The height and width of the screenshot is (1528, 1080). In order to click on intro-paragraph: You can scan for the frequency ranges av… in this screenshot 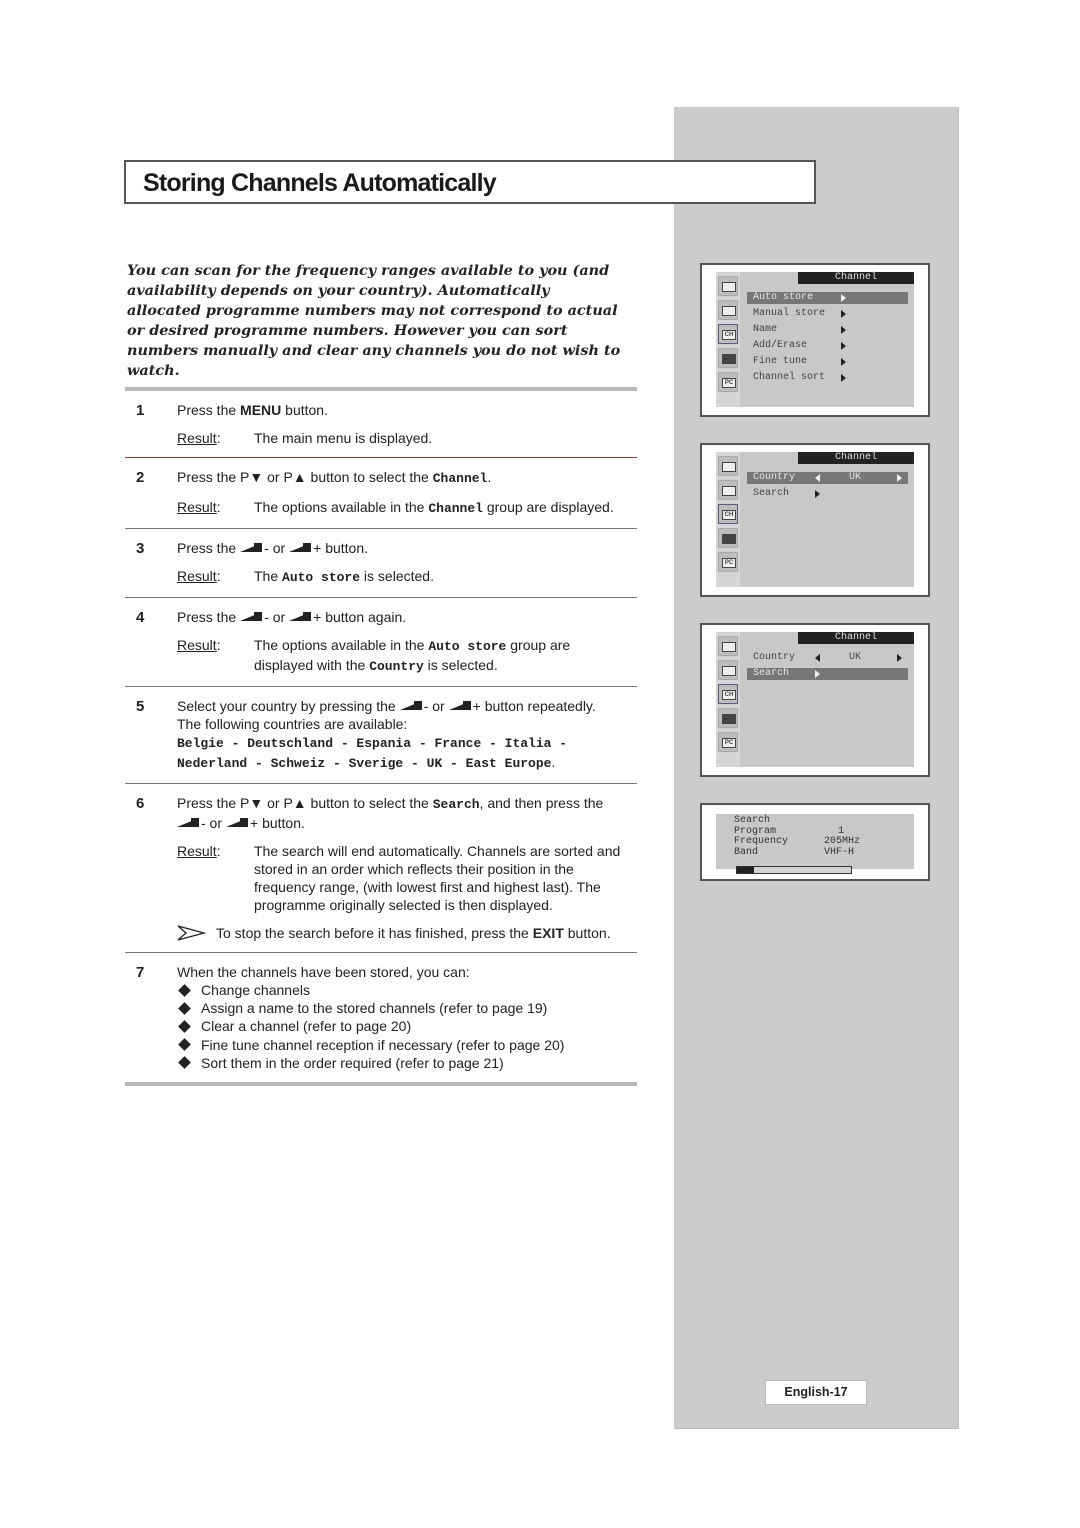, I will do `click(374, 320)`.